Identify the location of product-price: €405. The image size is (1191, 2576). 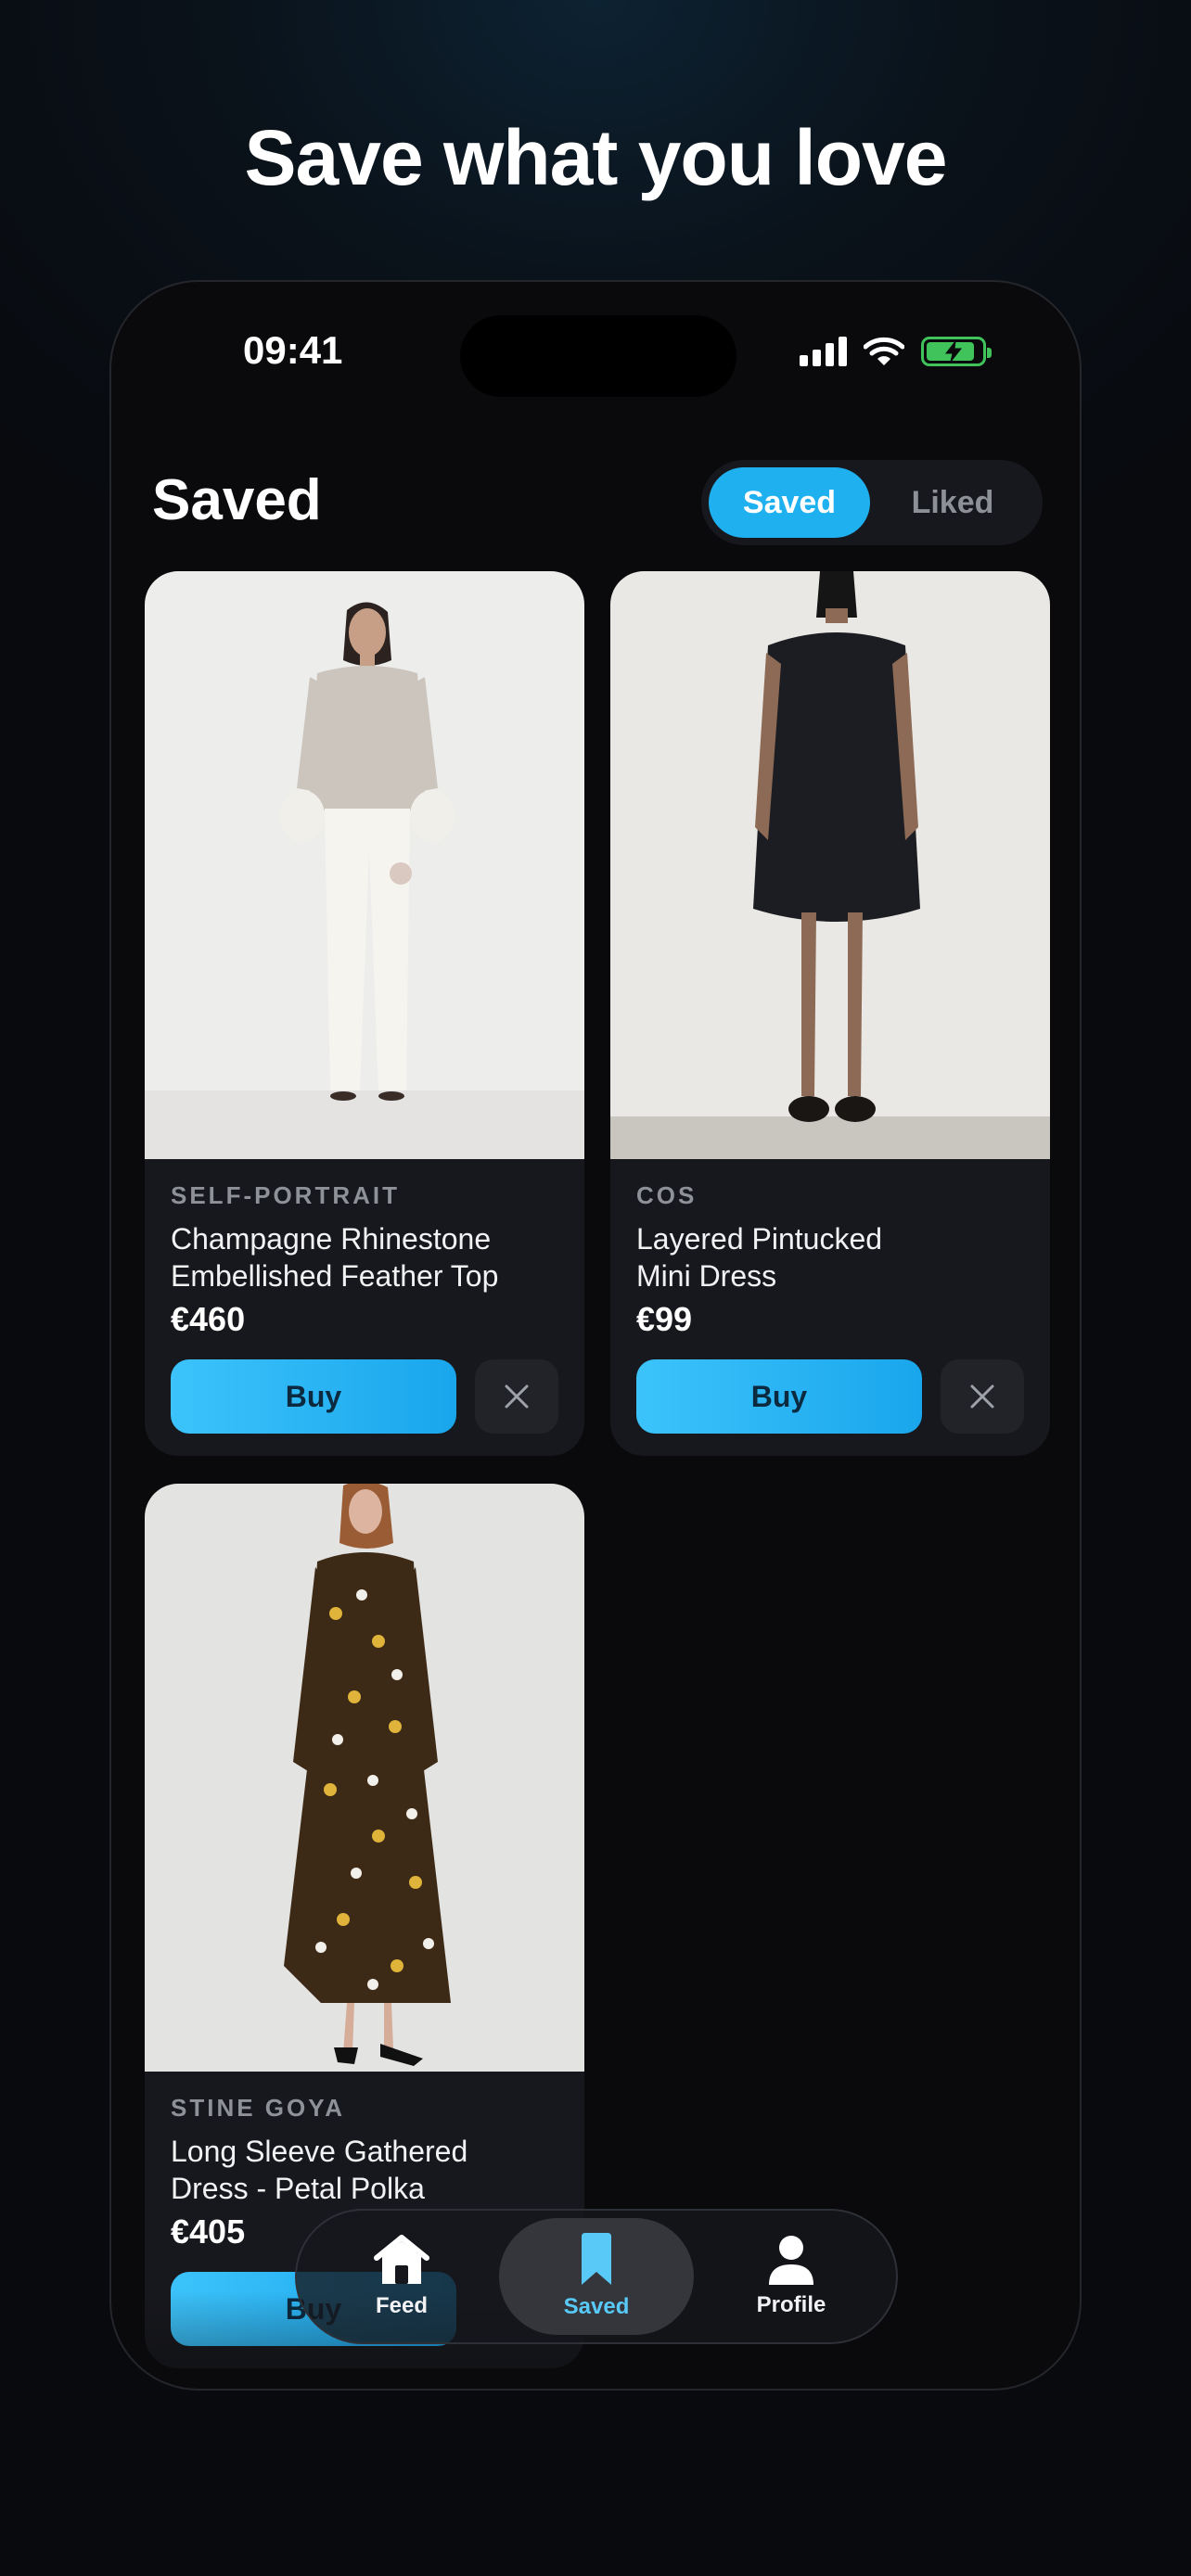
(209, 2232).